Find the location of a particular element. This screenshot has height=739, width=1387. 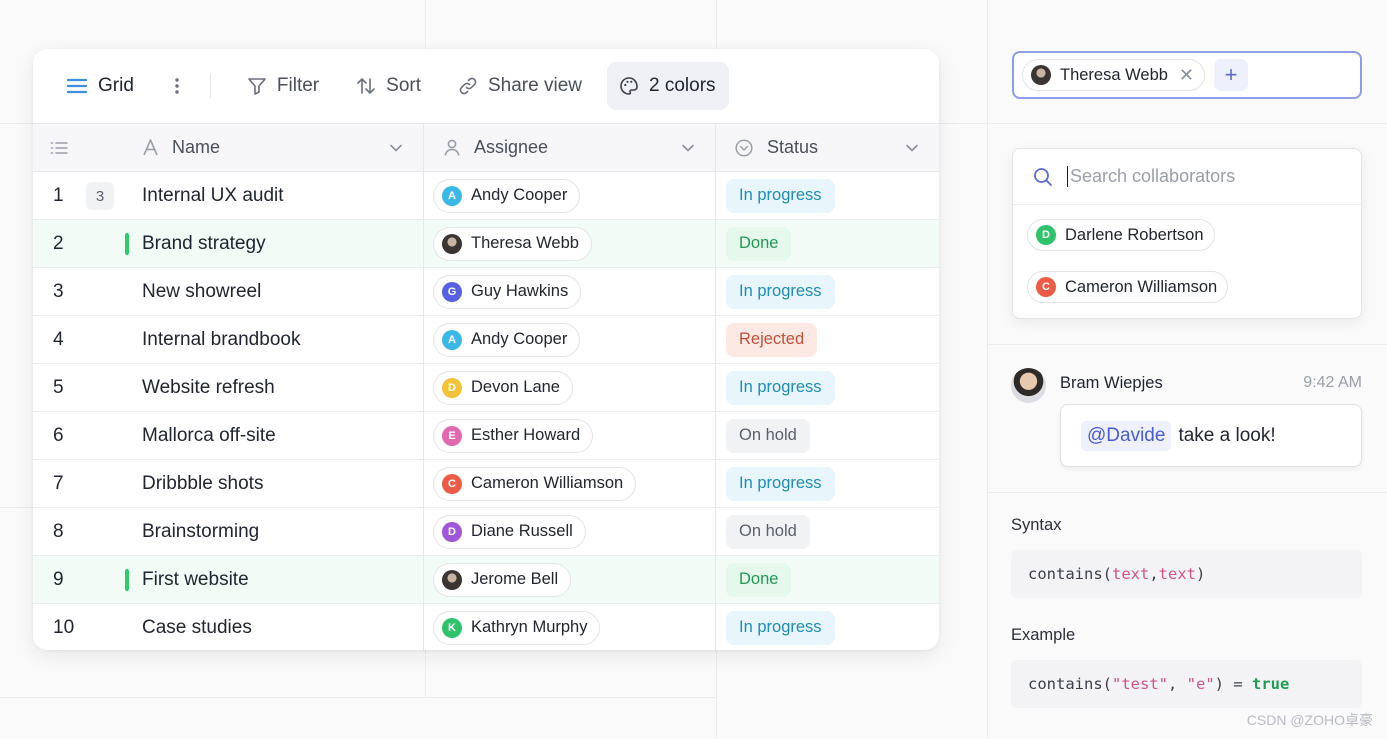

collaborator-input: Theresa Webb ✕ + is located at coordinates (1187, 75).